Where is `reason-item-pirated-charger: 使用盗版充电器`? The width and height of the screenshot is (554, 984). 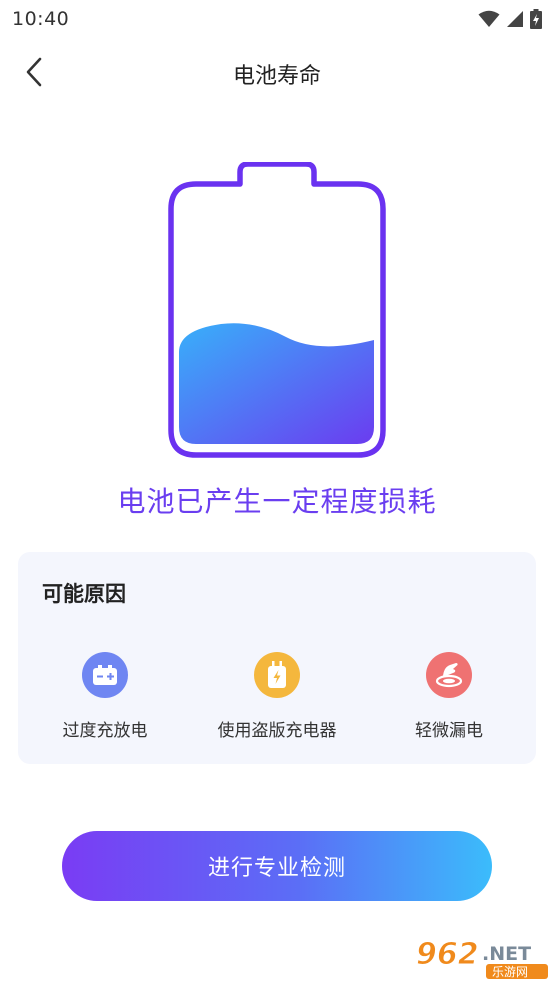 reason-item-pirated-charger: 使用盗版充电器 is located at coordinates (277, 702).